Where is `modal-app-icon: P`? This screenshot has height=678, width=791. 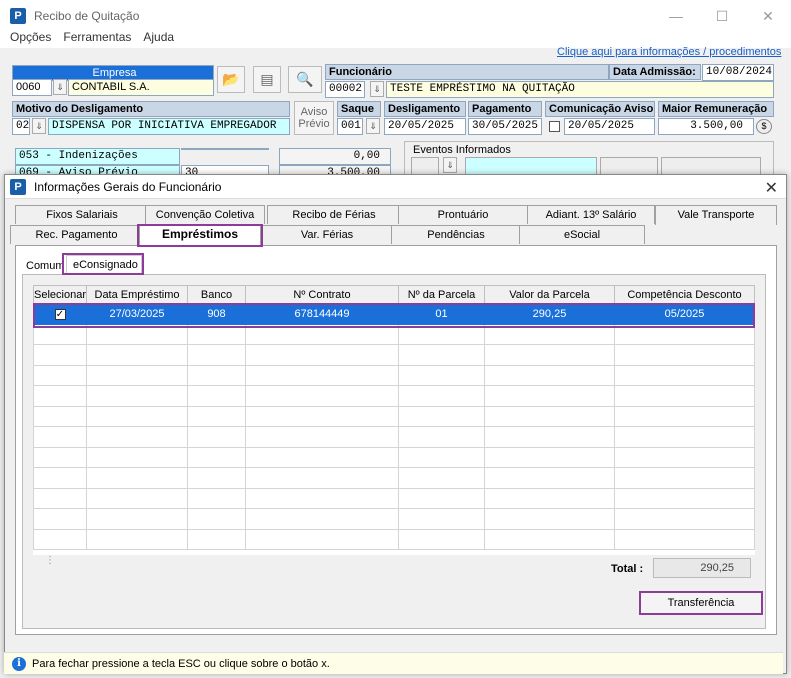
modal-app-icon: P is located at coordinates (18, 186).